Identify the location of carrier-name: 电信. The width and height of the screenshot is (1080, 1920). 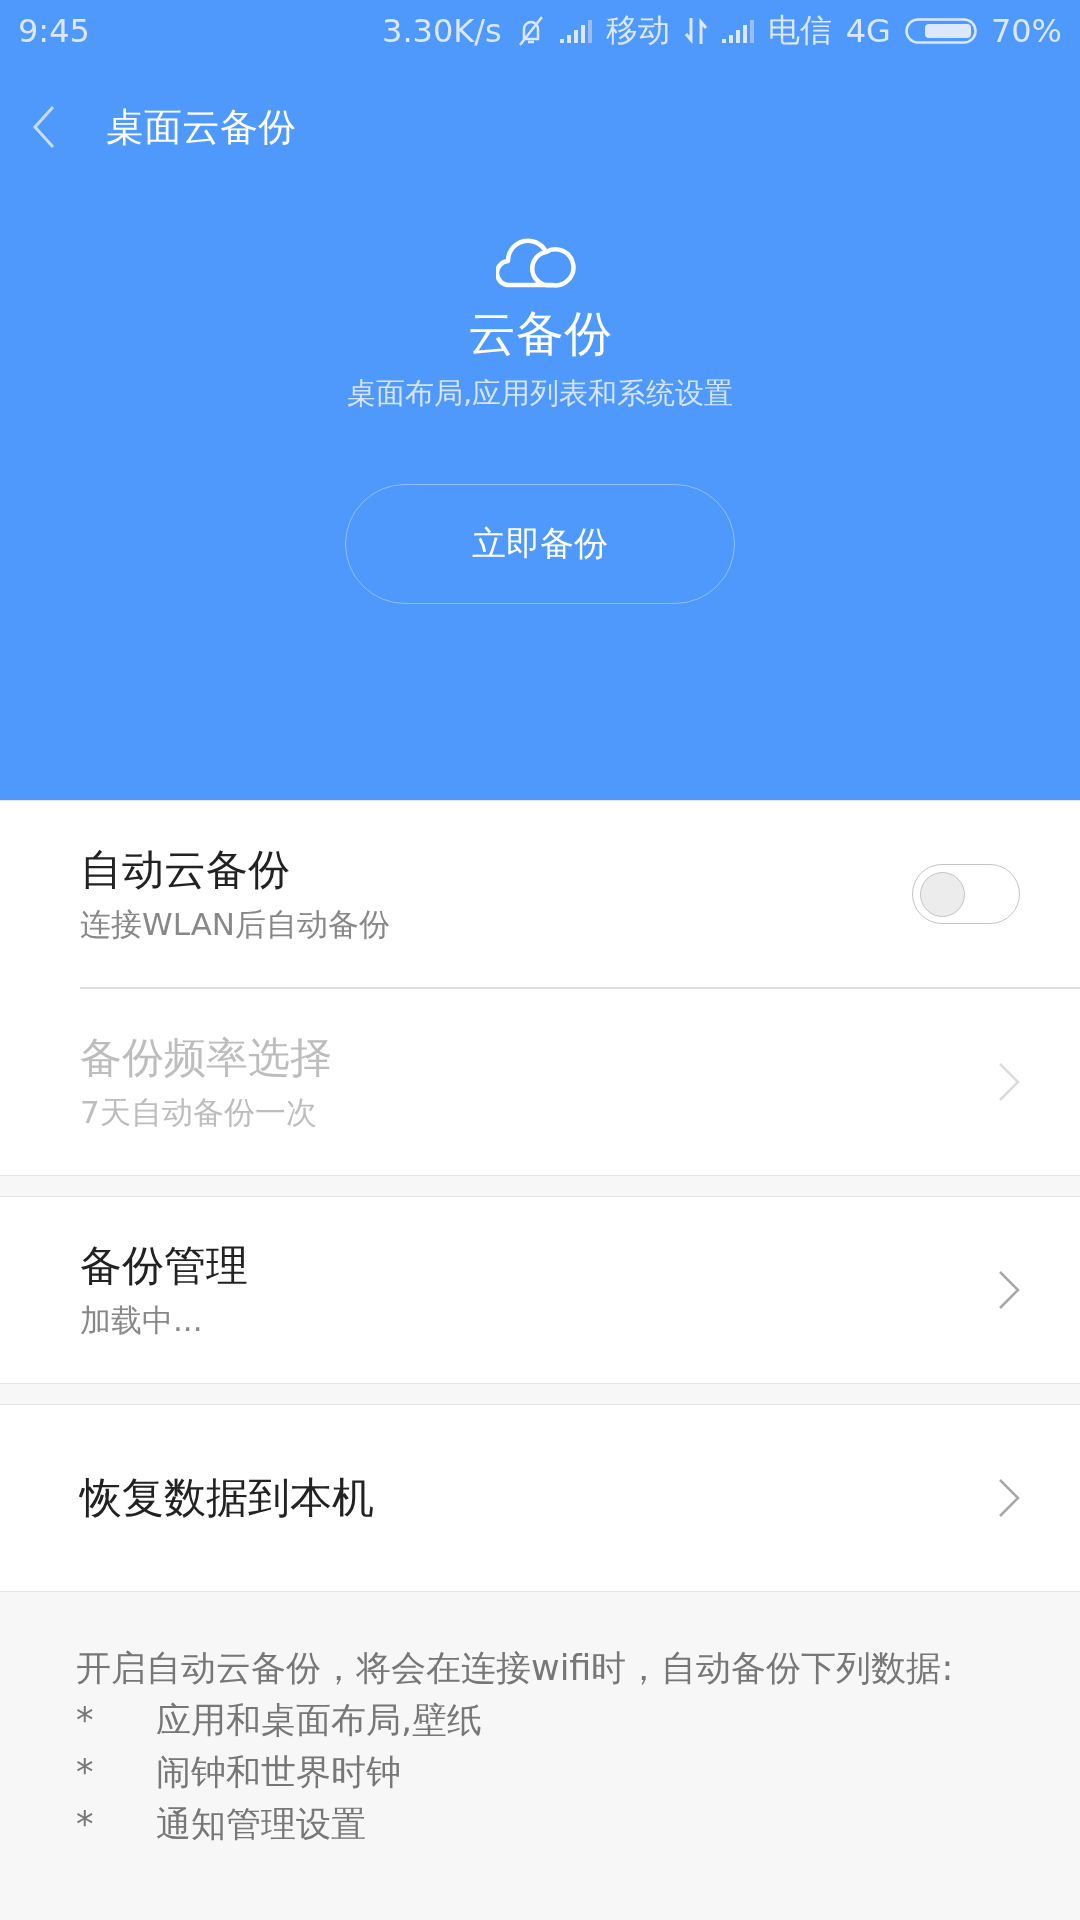
(799, 30).